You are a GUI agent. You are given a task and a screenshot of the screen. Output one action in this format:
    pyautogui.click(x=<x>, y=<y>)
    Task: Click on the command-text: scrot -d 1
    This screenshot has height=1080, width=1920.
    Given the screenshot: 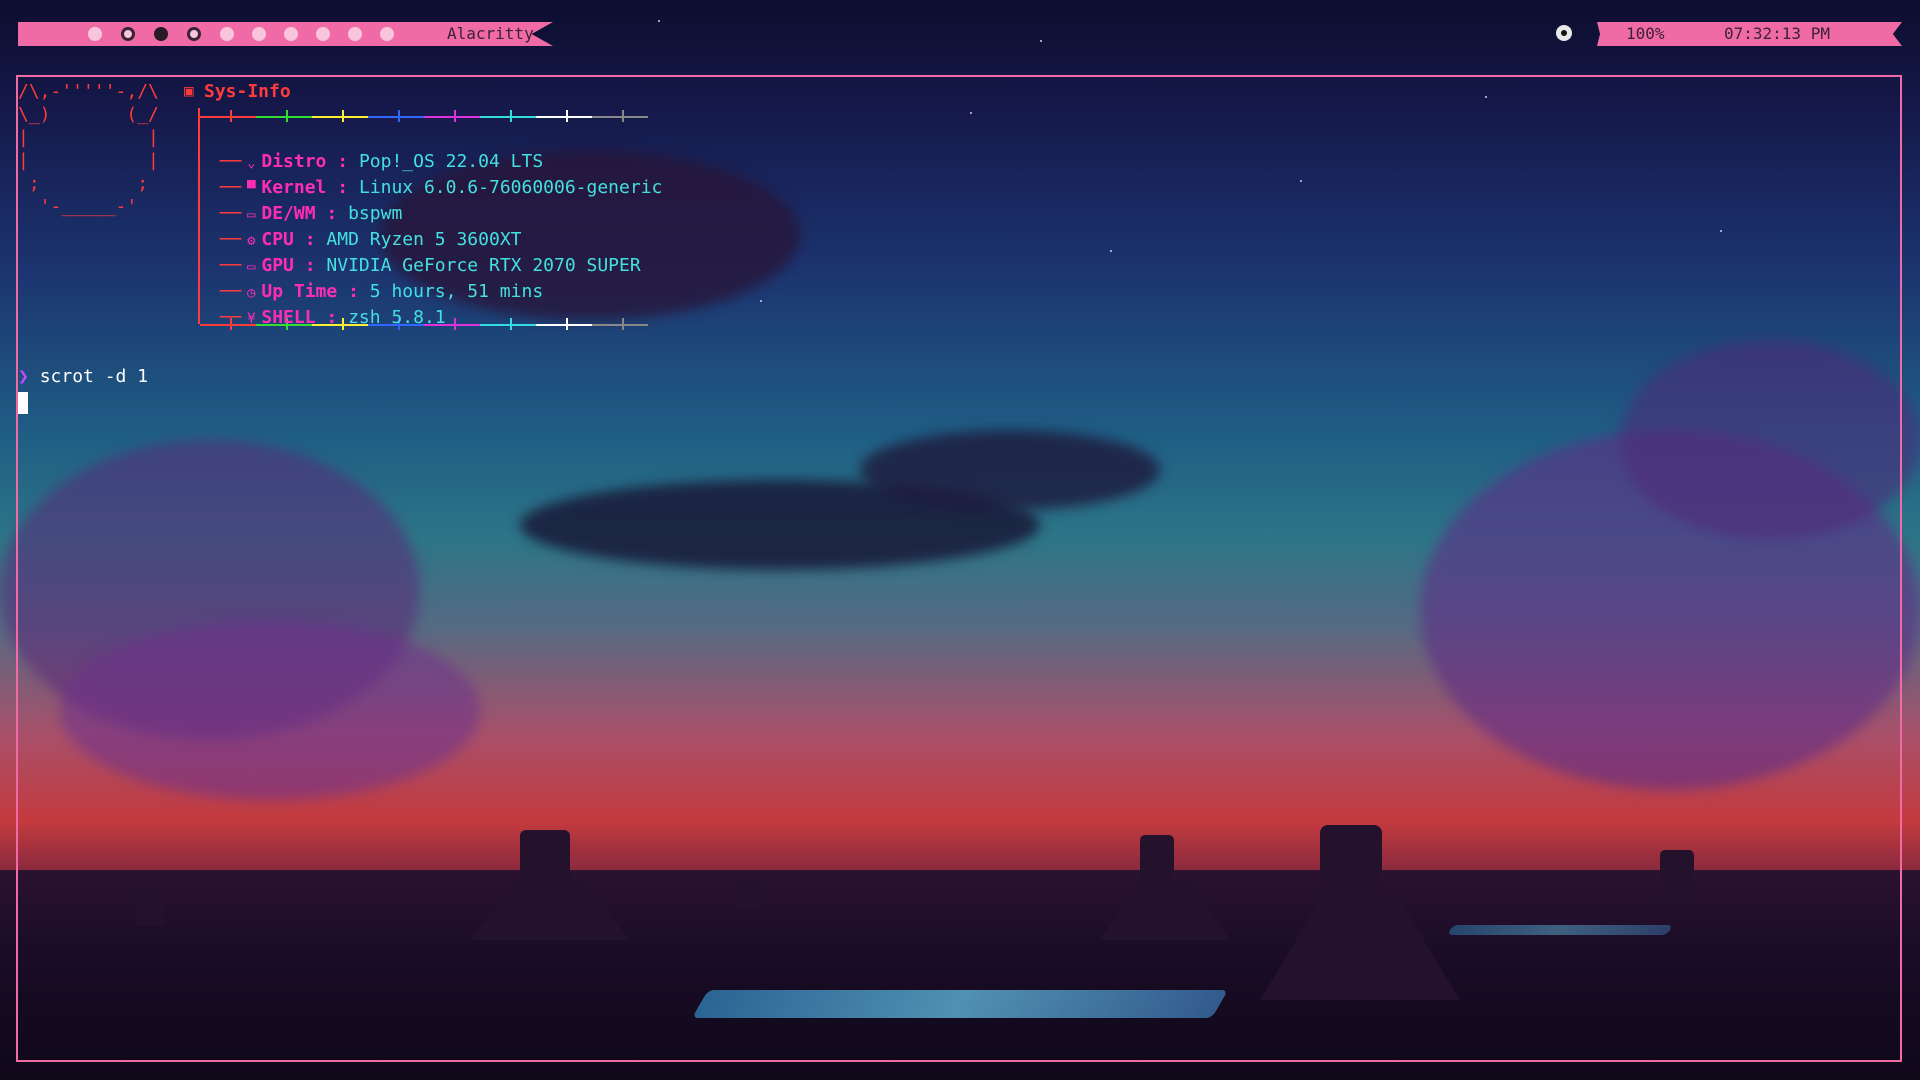 What is the action you would take?
    pyautogui.click(x=94, y=376)
    